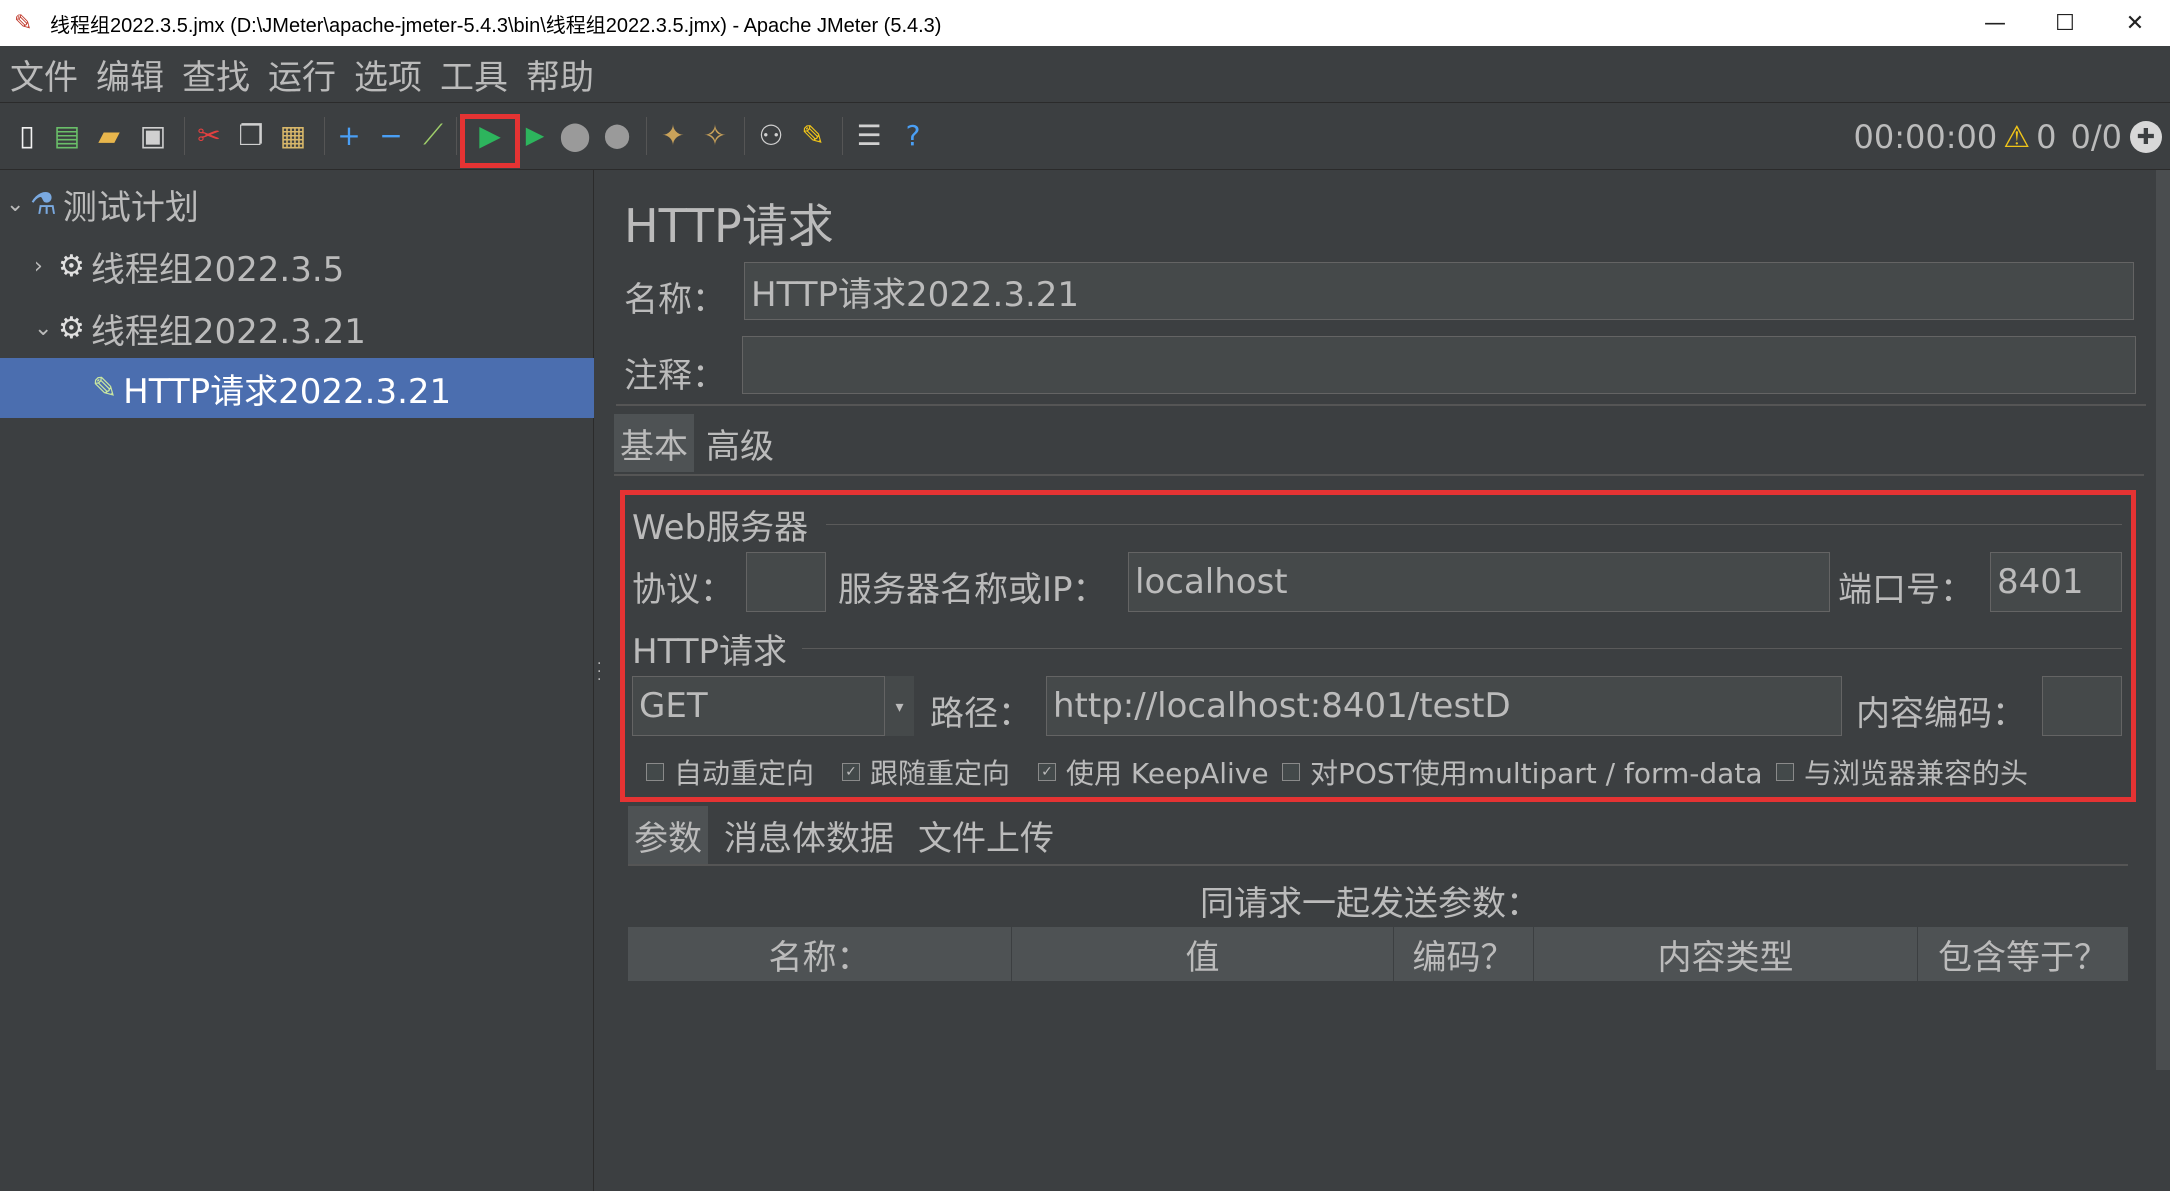  I want to click on encoding-field, so click(2082, 706).